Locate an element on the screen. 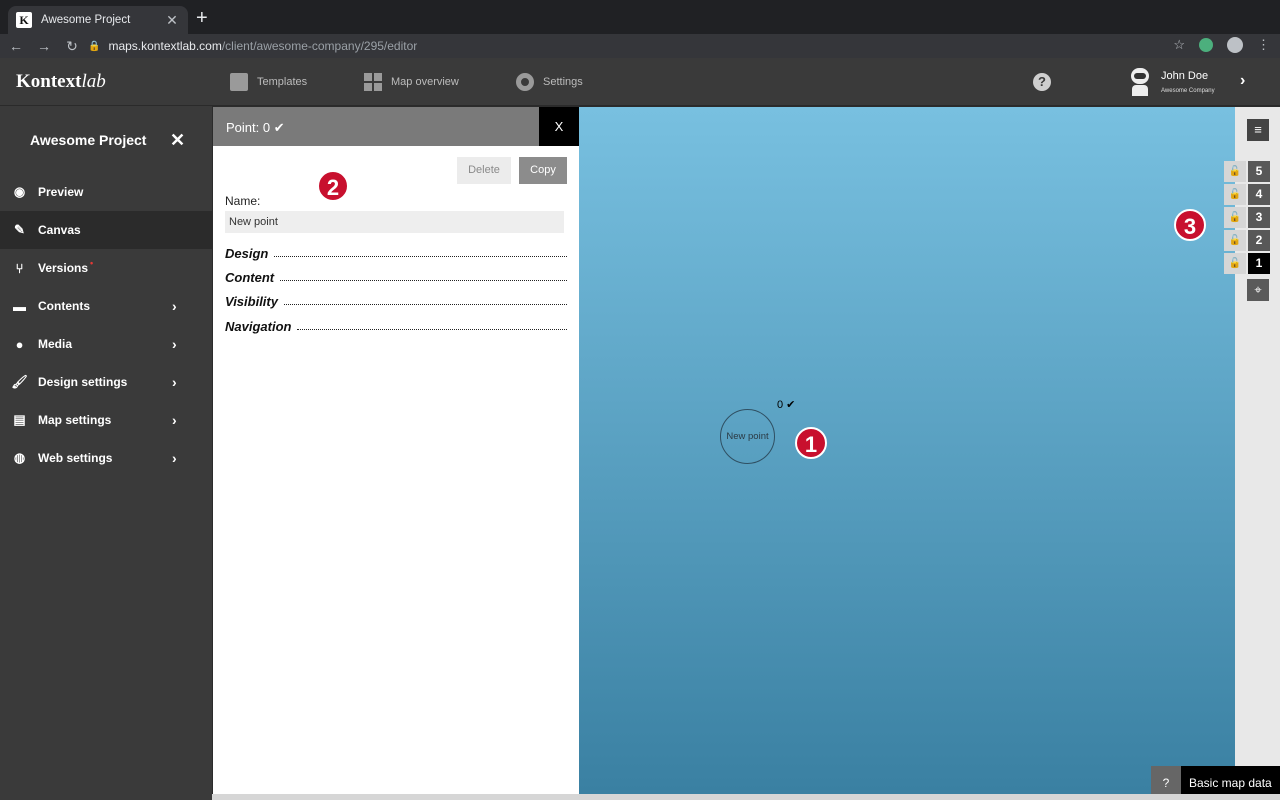 This screenshot has width=1280, height=800. panel-title: Point: 0 ✔ is located at coordinates (376, 126).